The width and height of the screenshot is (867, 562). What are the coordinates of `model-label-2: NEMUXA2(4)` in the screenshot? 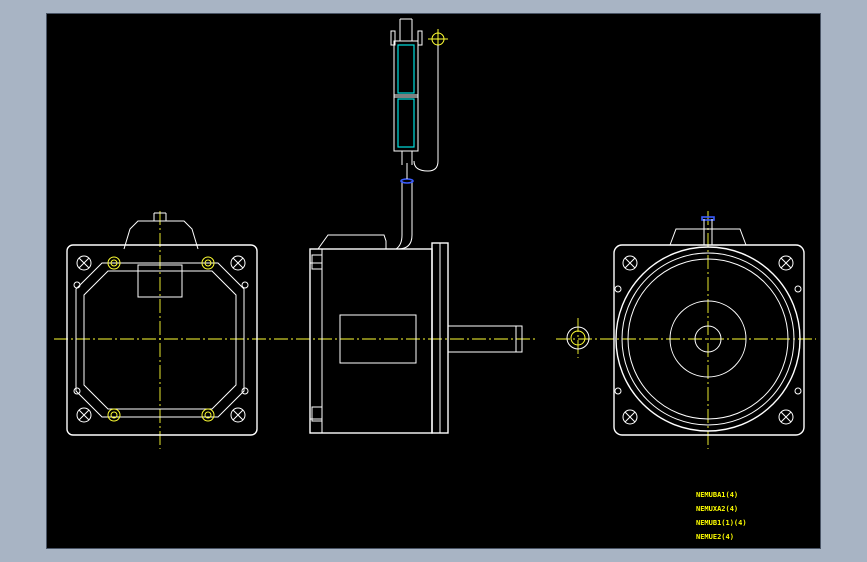 It's located at (717, 509).